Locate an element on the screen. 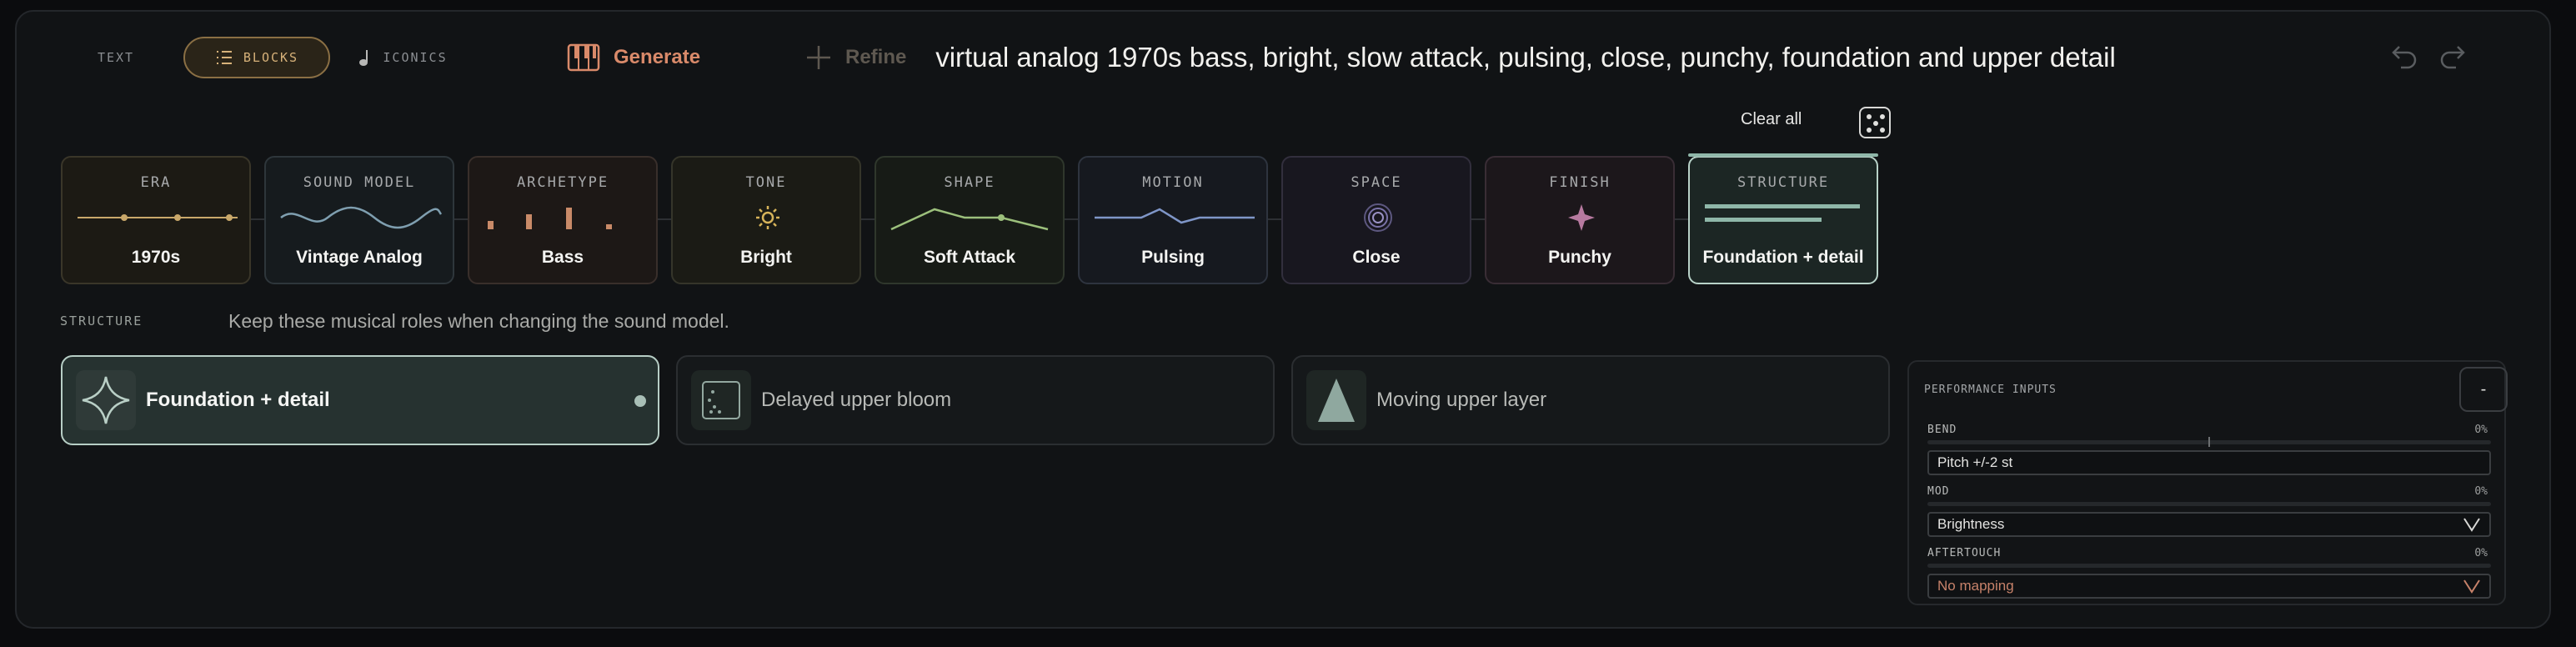 This screenshot has width=2576, height=647. undo-icon is located at coordinates (2404, 57).